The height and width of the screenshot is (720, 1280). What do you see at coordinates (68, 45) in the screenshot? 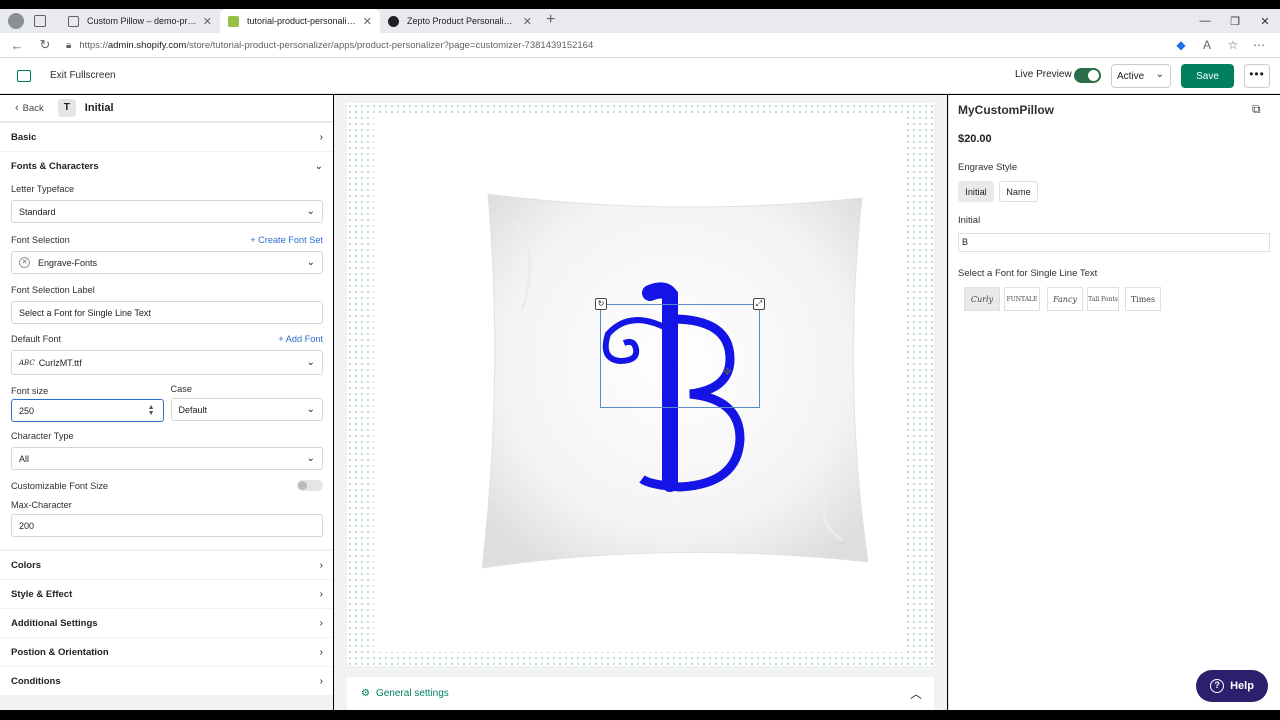
I see `lock-icon: 🔒︎` at bounding box center [68, 45].